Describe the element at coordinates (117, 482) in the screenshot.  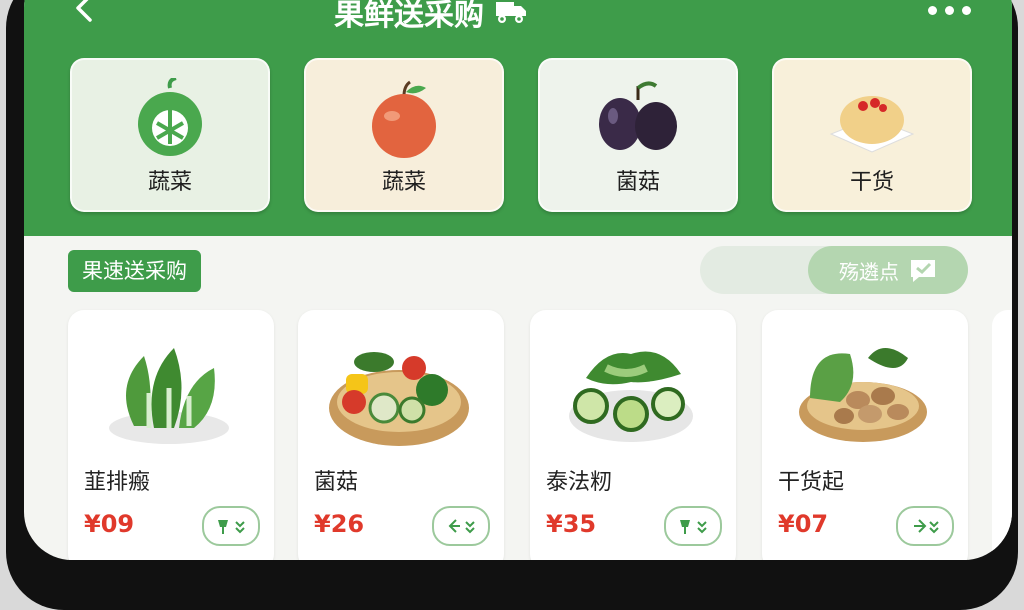
I see `product-name: 韮排瘢` at that location.